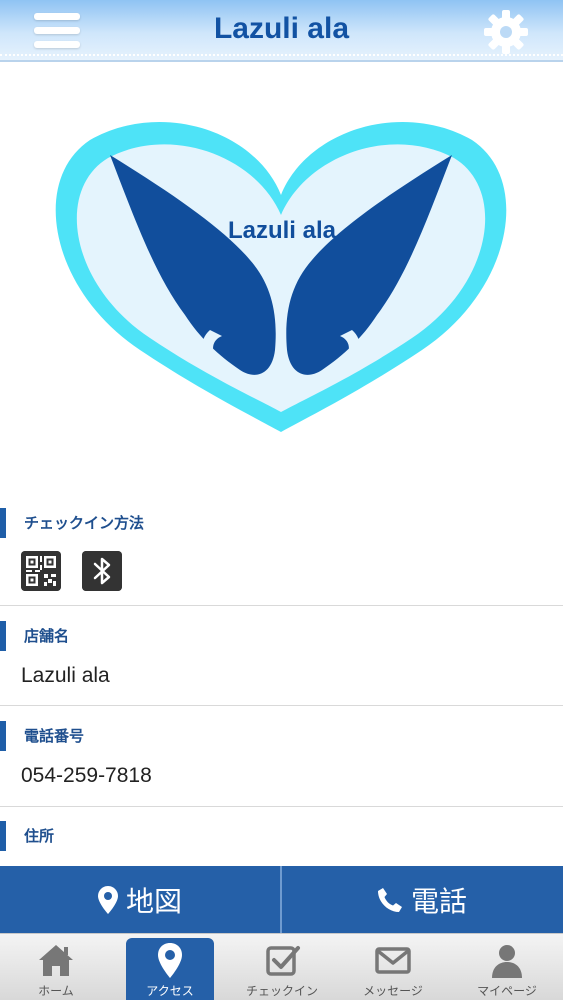  I want to click on tab-mypage: マイページ, so click(507, 967).